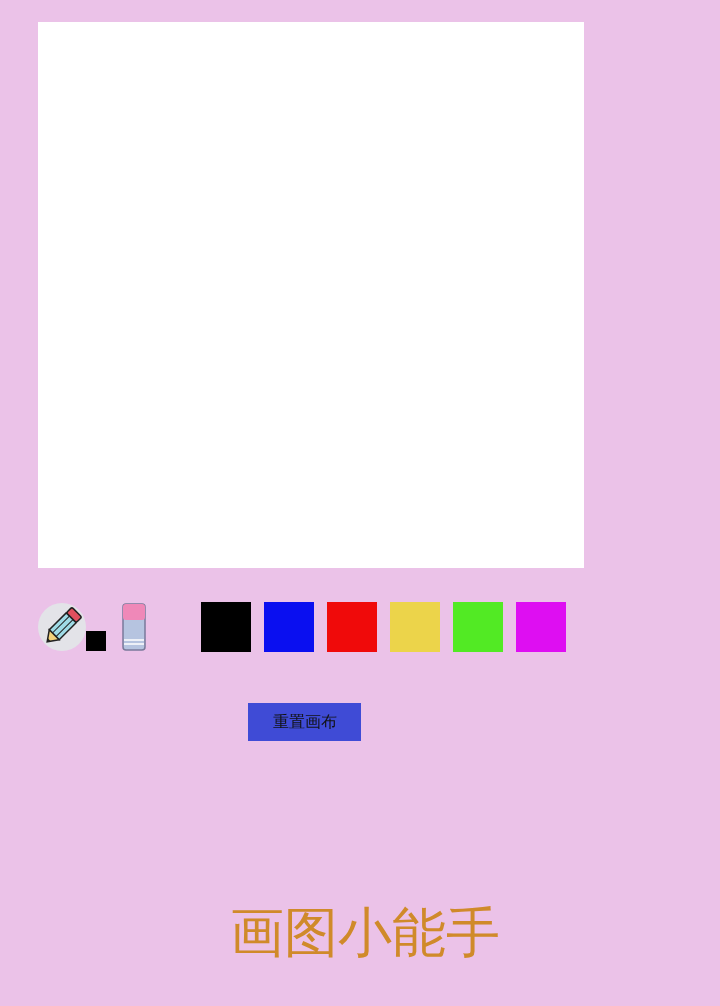 Image resolution: width=720 pixels, height=1006 pixels. I want to click on app-title: 画图小能手, so click(365, 932).